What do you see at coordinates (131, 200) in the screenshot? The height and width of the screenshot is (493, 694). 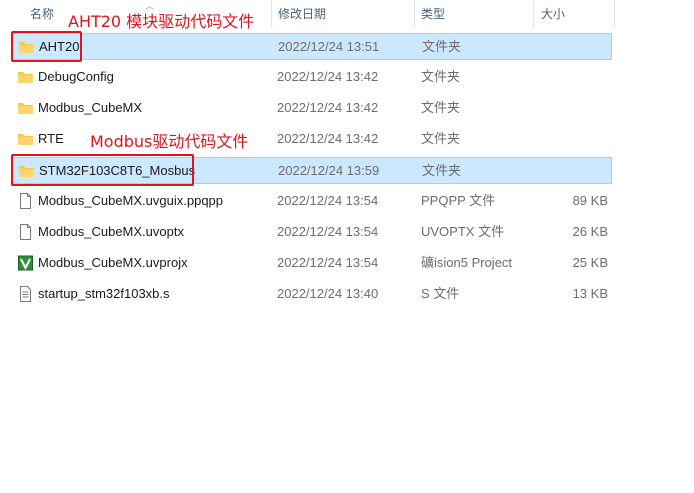 I see `file-name: Modbus_CubeMX.uvguix.ppqpp` at bounding box center [131, 200].